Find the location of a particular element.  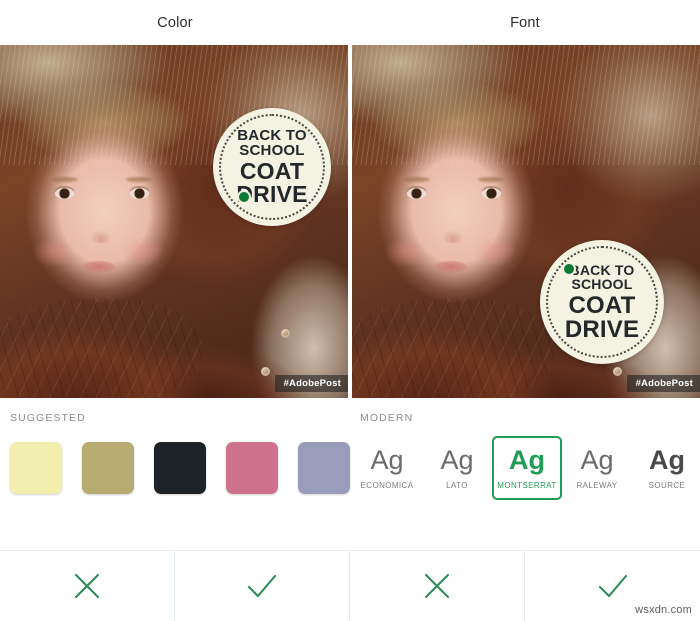

artwork-credit-tag-color: #AdobePost is located at coordinates (311, 383).